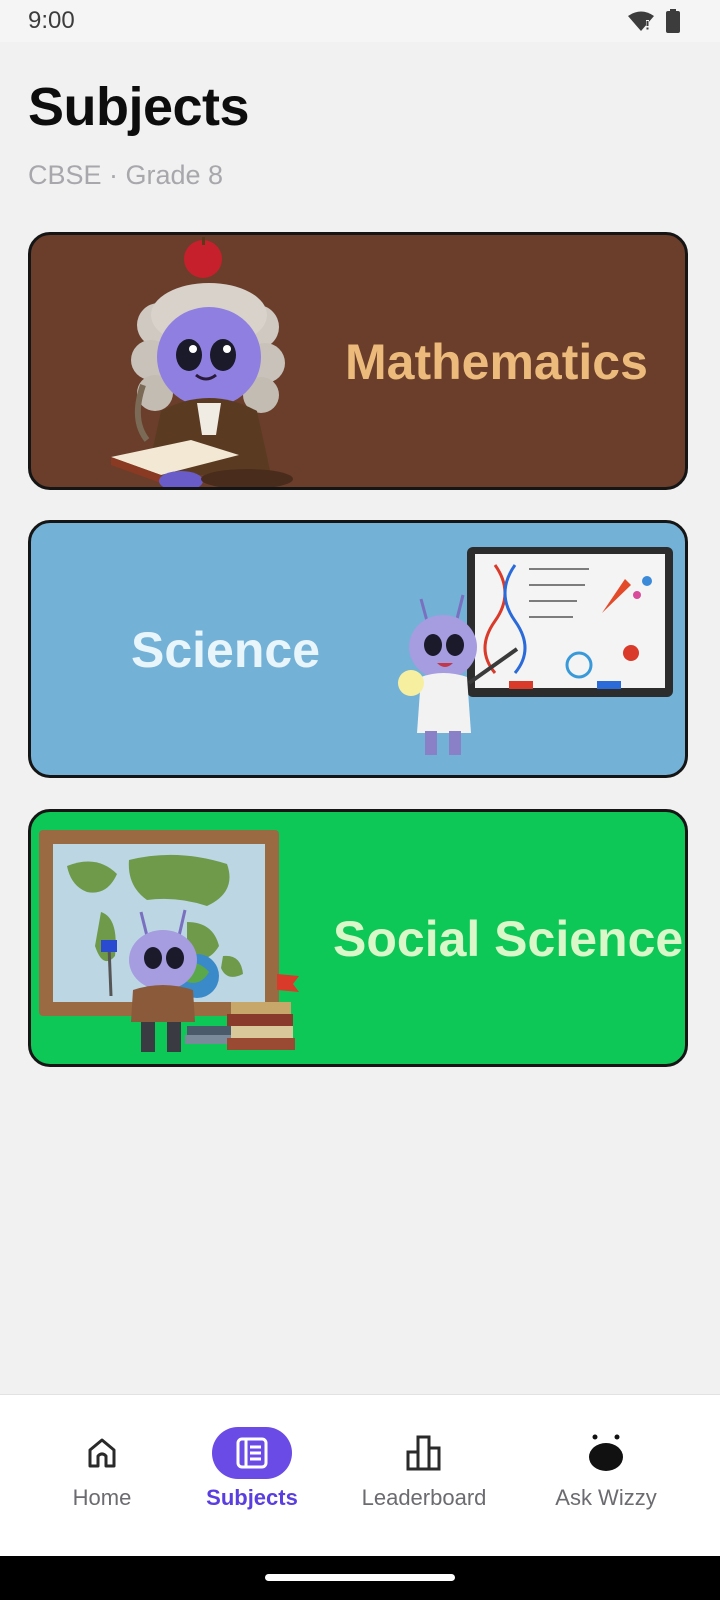 The width and height of the screenshot is (720, 1600). I want to click on home-gesture-bar, so click(360, 1577).